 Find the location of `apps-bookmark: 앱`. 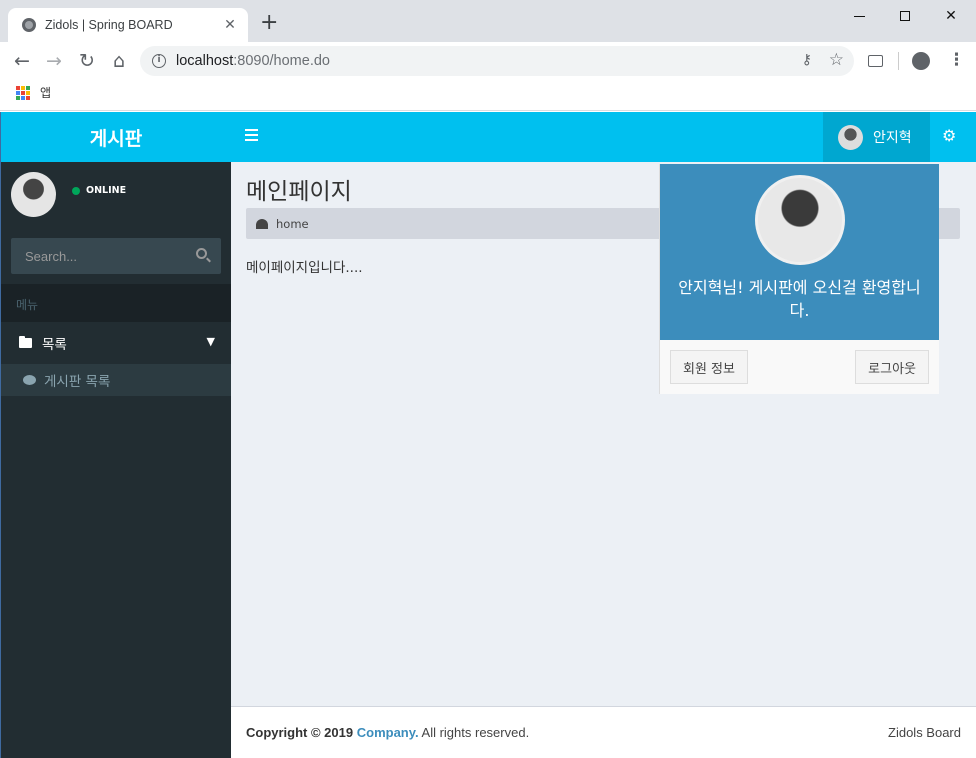

apps-bookmark: 앱 is located at coordinates (45, 92).